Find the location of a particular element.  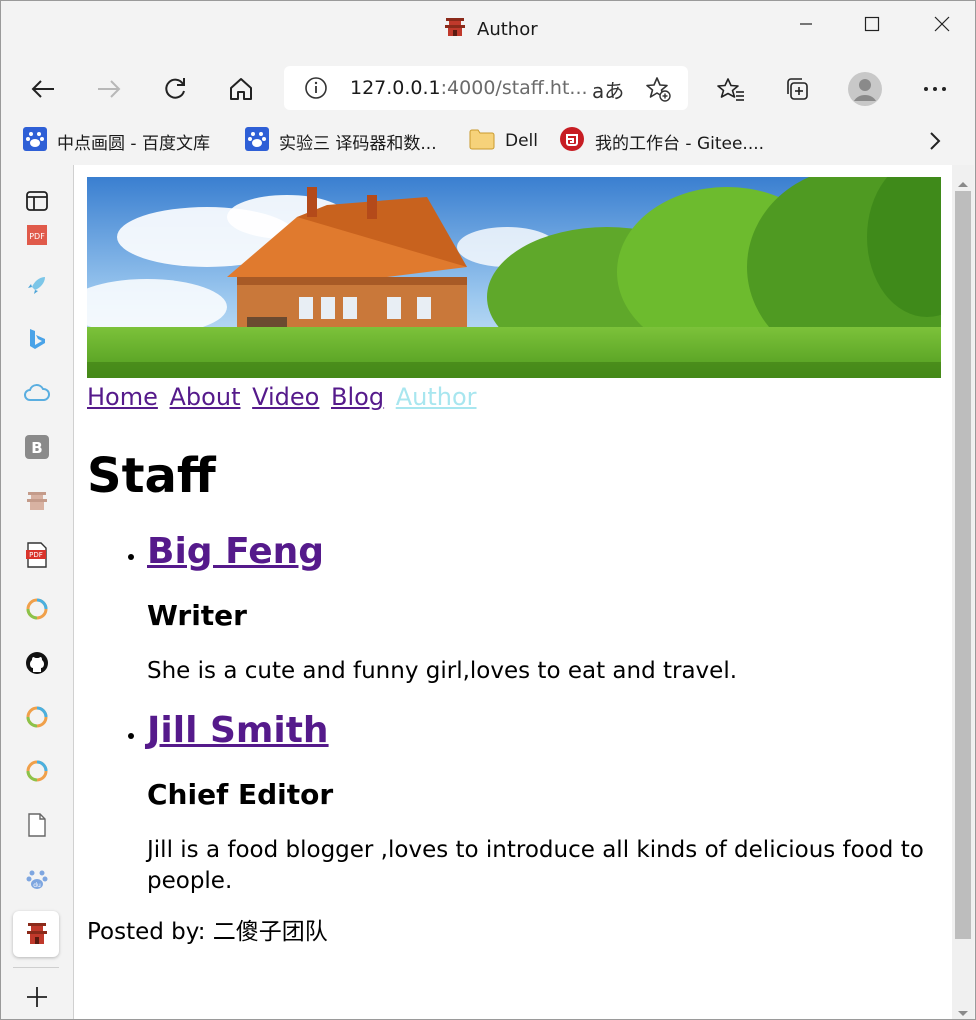

close-button is located at coordinates (942, 24).